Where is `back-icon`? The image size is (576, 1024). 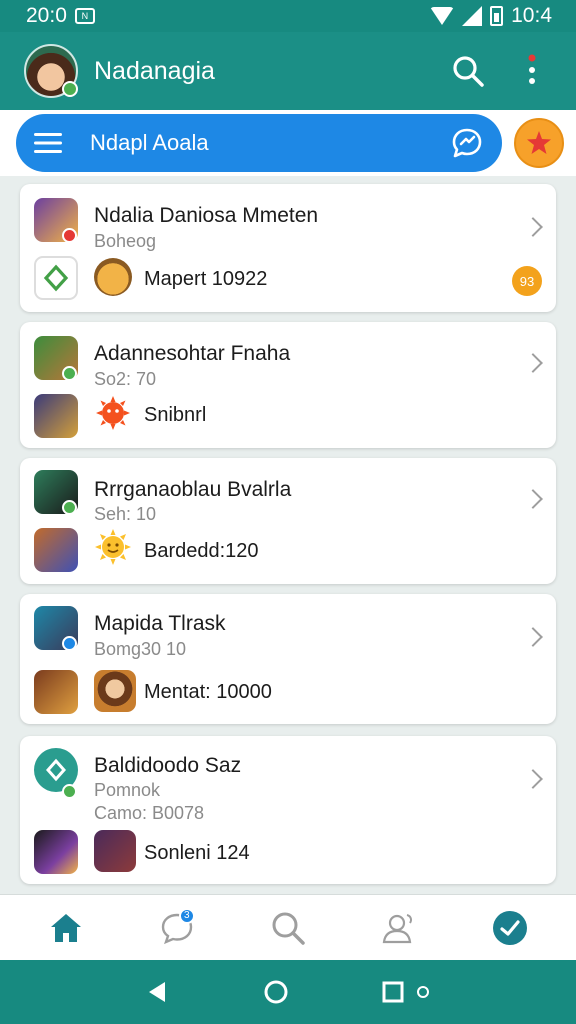 back-icon is located at coordinates (158, 992).